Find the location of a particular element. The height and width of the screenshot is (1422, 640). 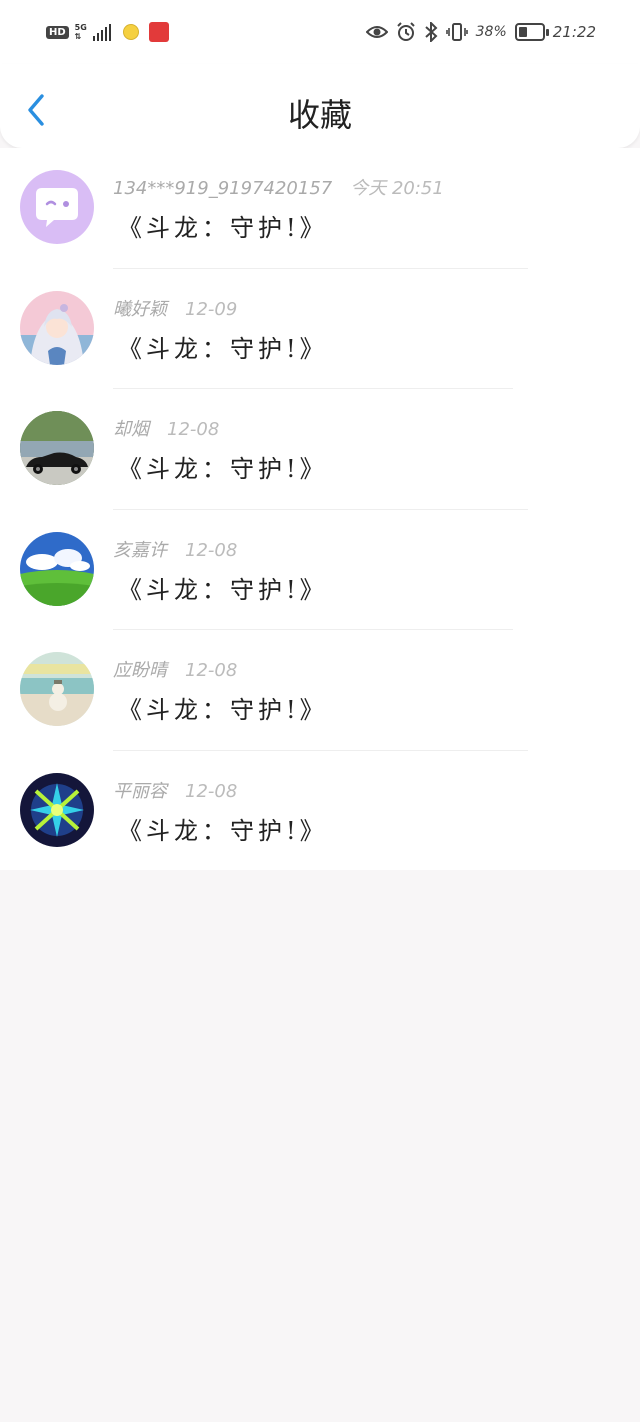

list-item: 平丽容 12-08 《斗龙：守护!》 is located at coordinates (320, 811).